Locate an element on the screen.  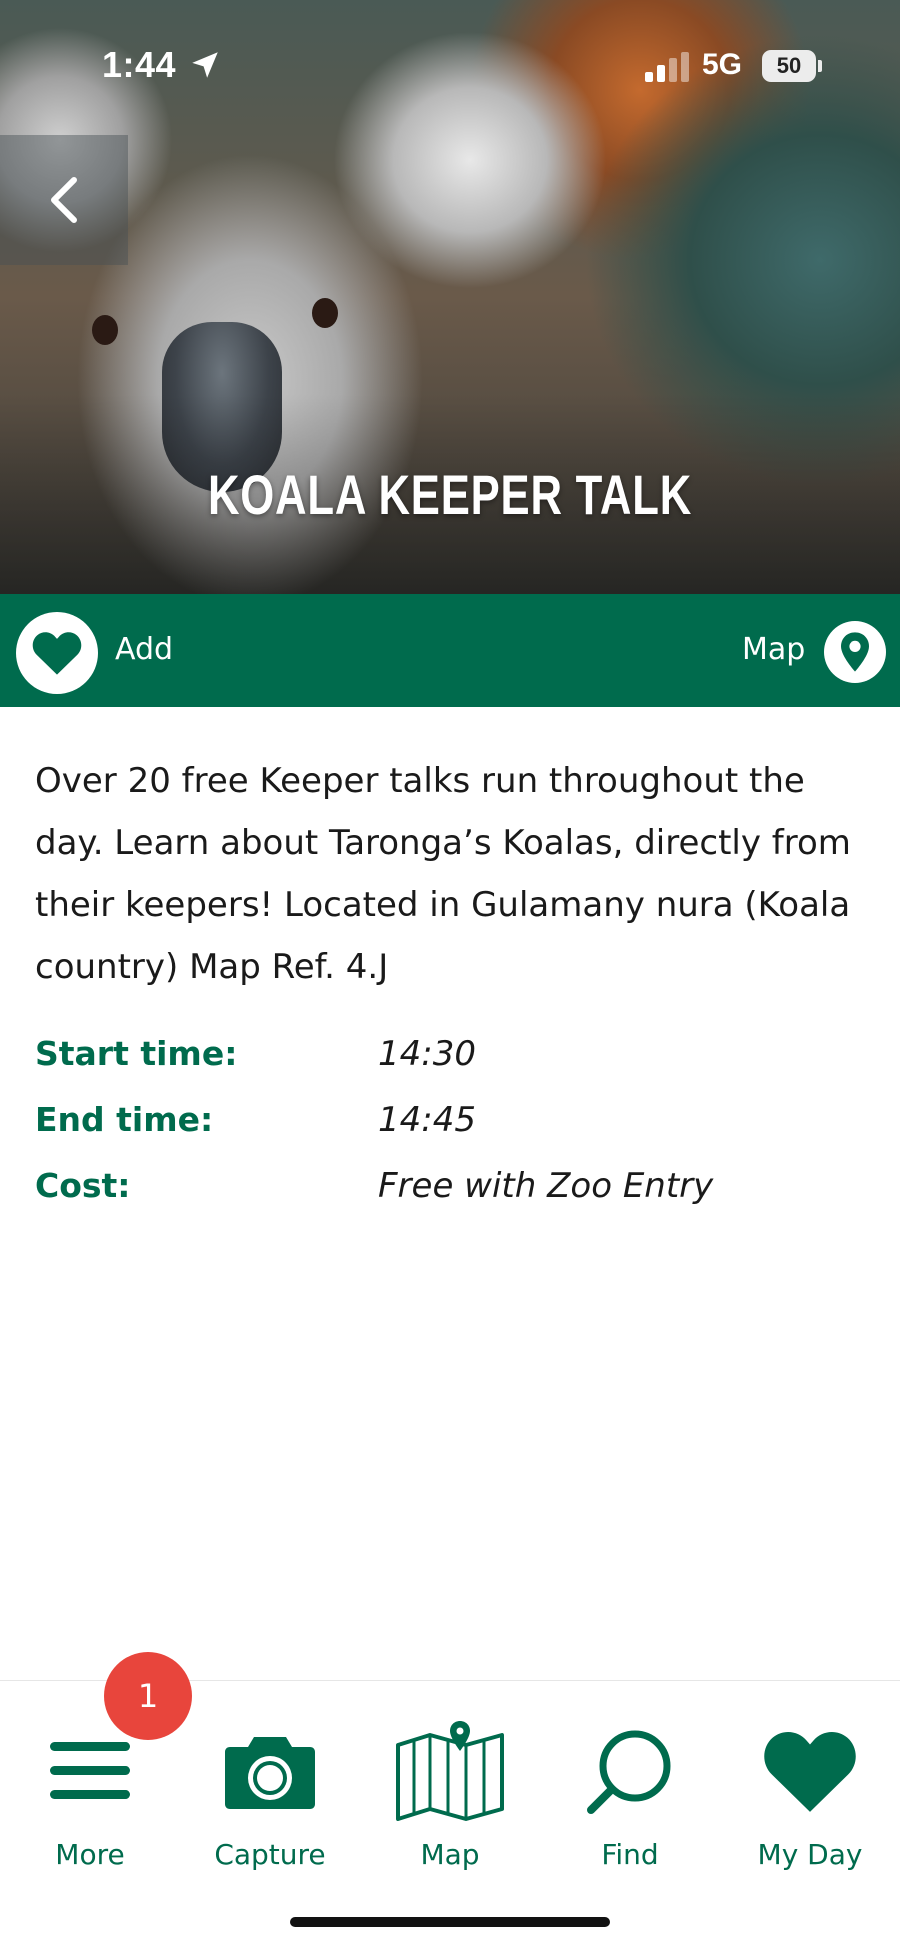
cost-value: Free with Zoo Entry is located at coordinates (546, 1186).